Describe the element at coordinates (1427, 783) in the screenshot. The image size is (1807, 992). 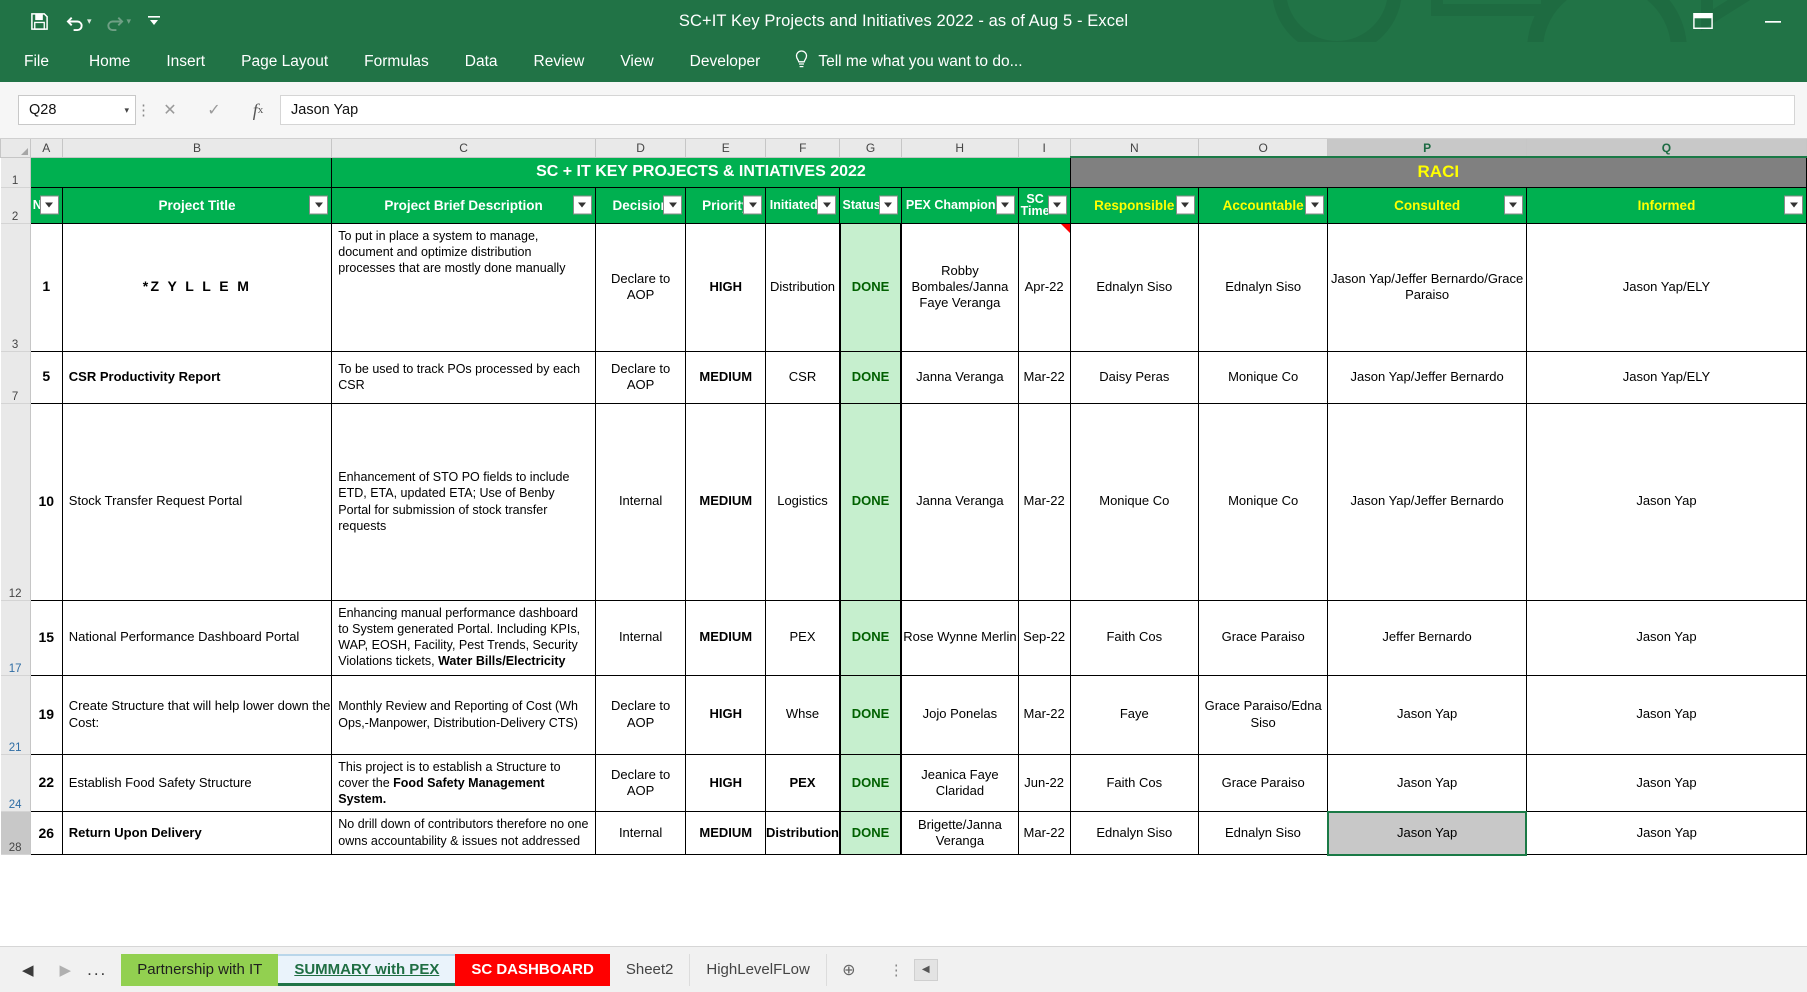
I see `cell-consulted: Jason Yap` at that location.